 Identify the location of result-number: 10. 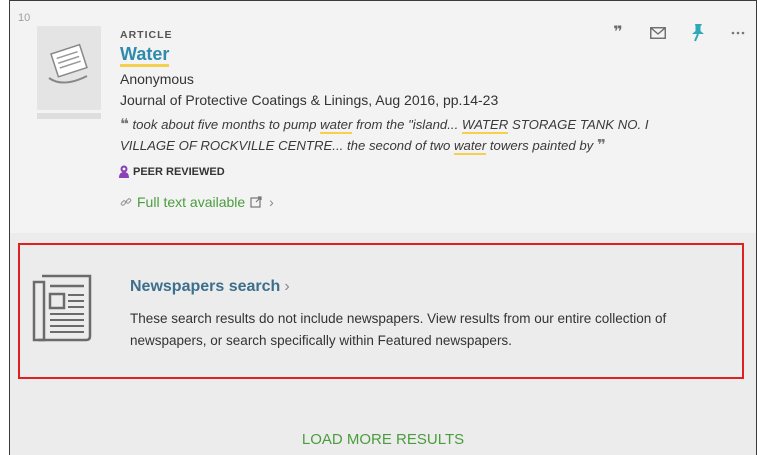
(24, 18).